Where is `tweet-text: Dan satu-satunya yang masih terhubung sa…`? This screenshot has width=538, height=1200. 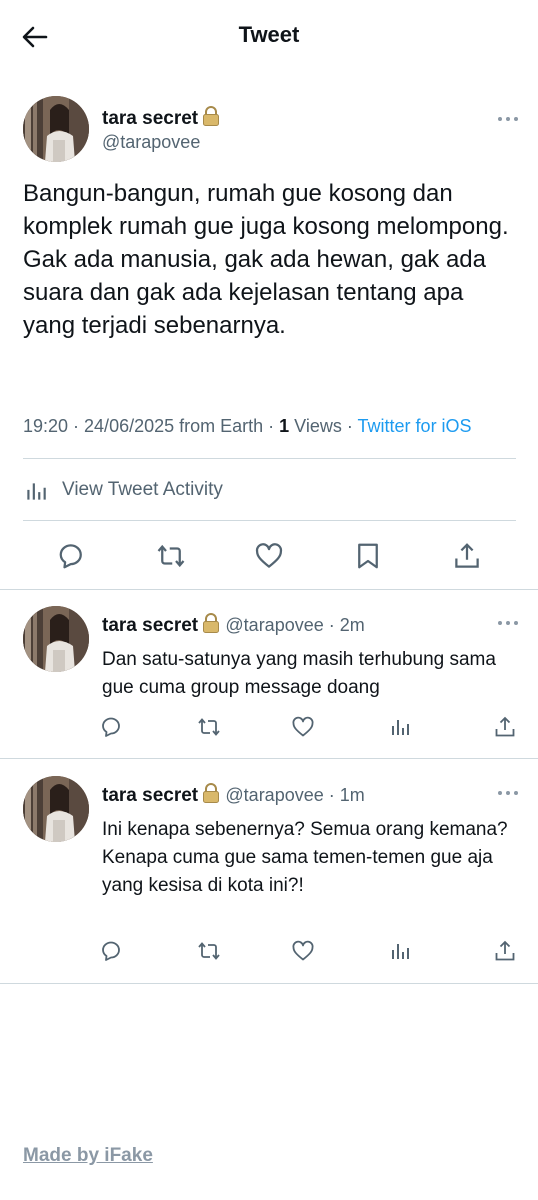 tweet-text: Dan satu-satunya yang masih terhubung sa… is located at coordinates (299, 673).